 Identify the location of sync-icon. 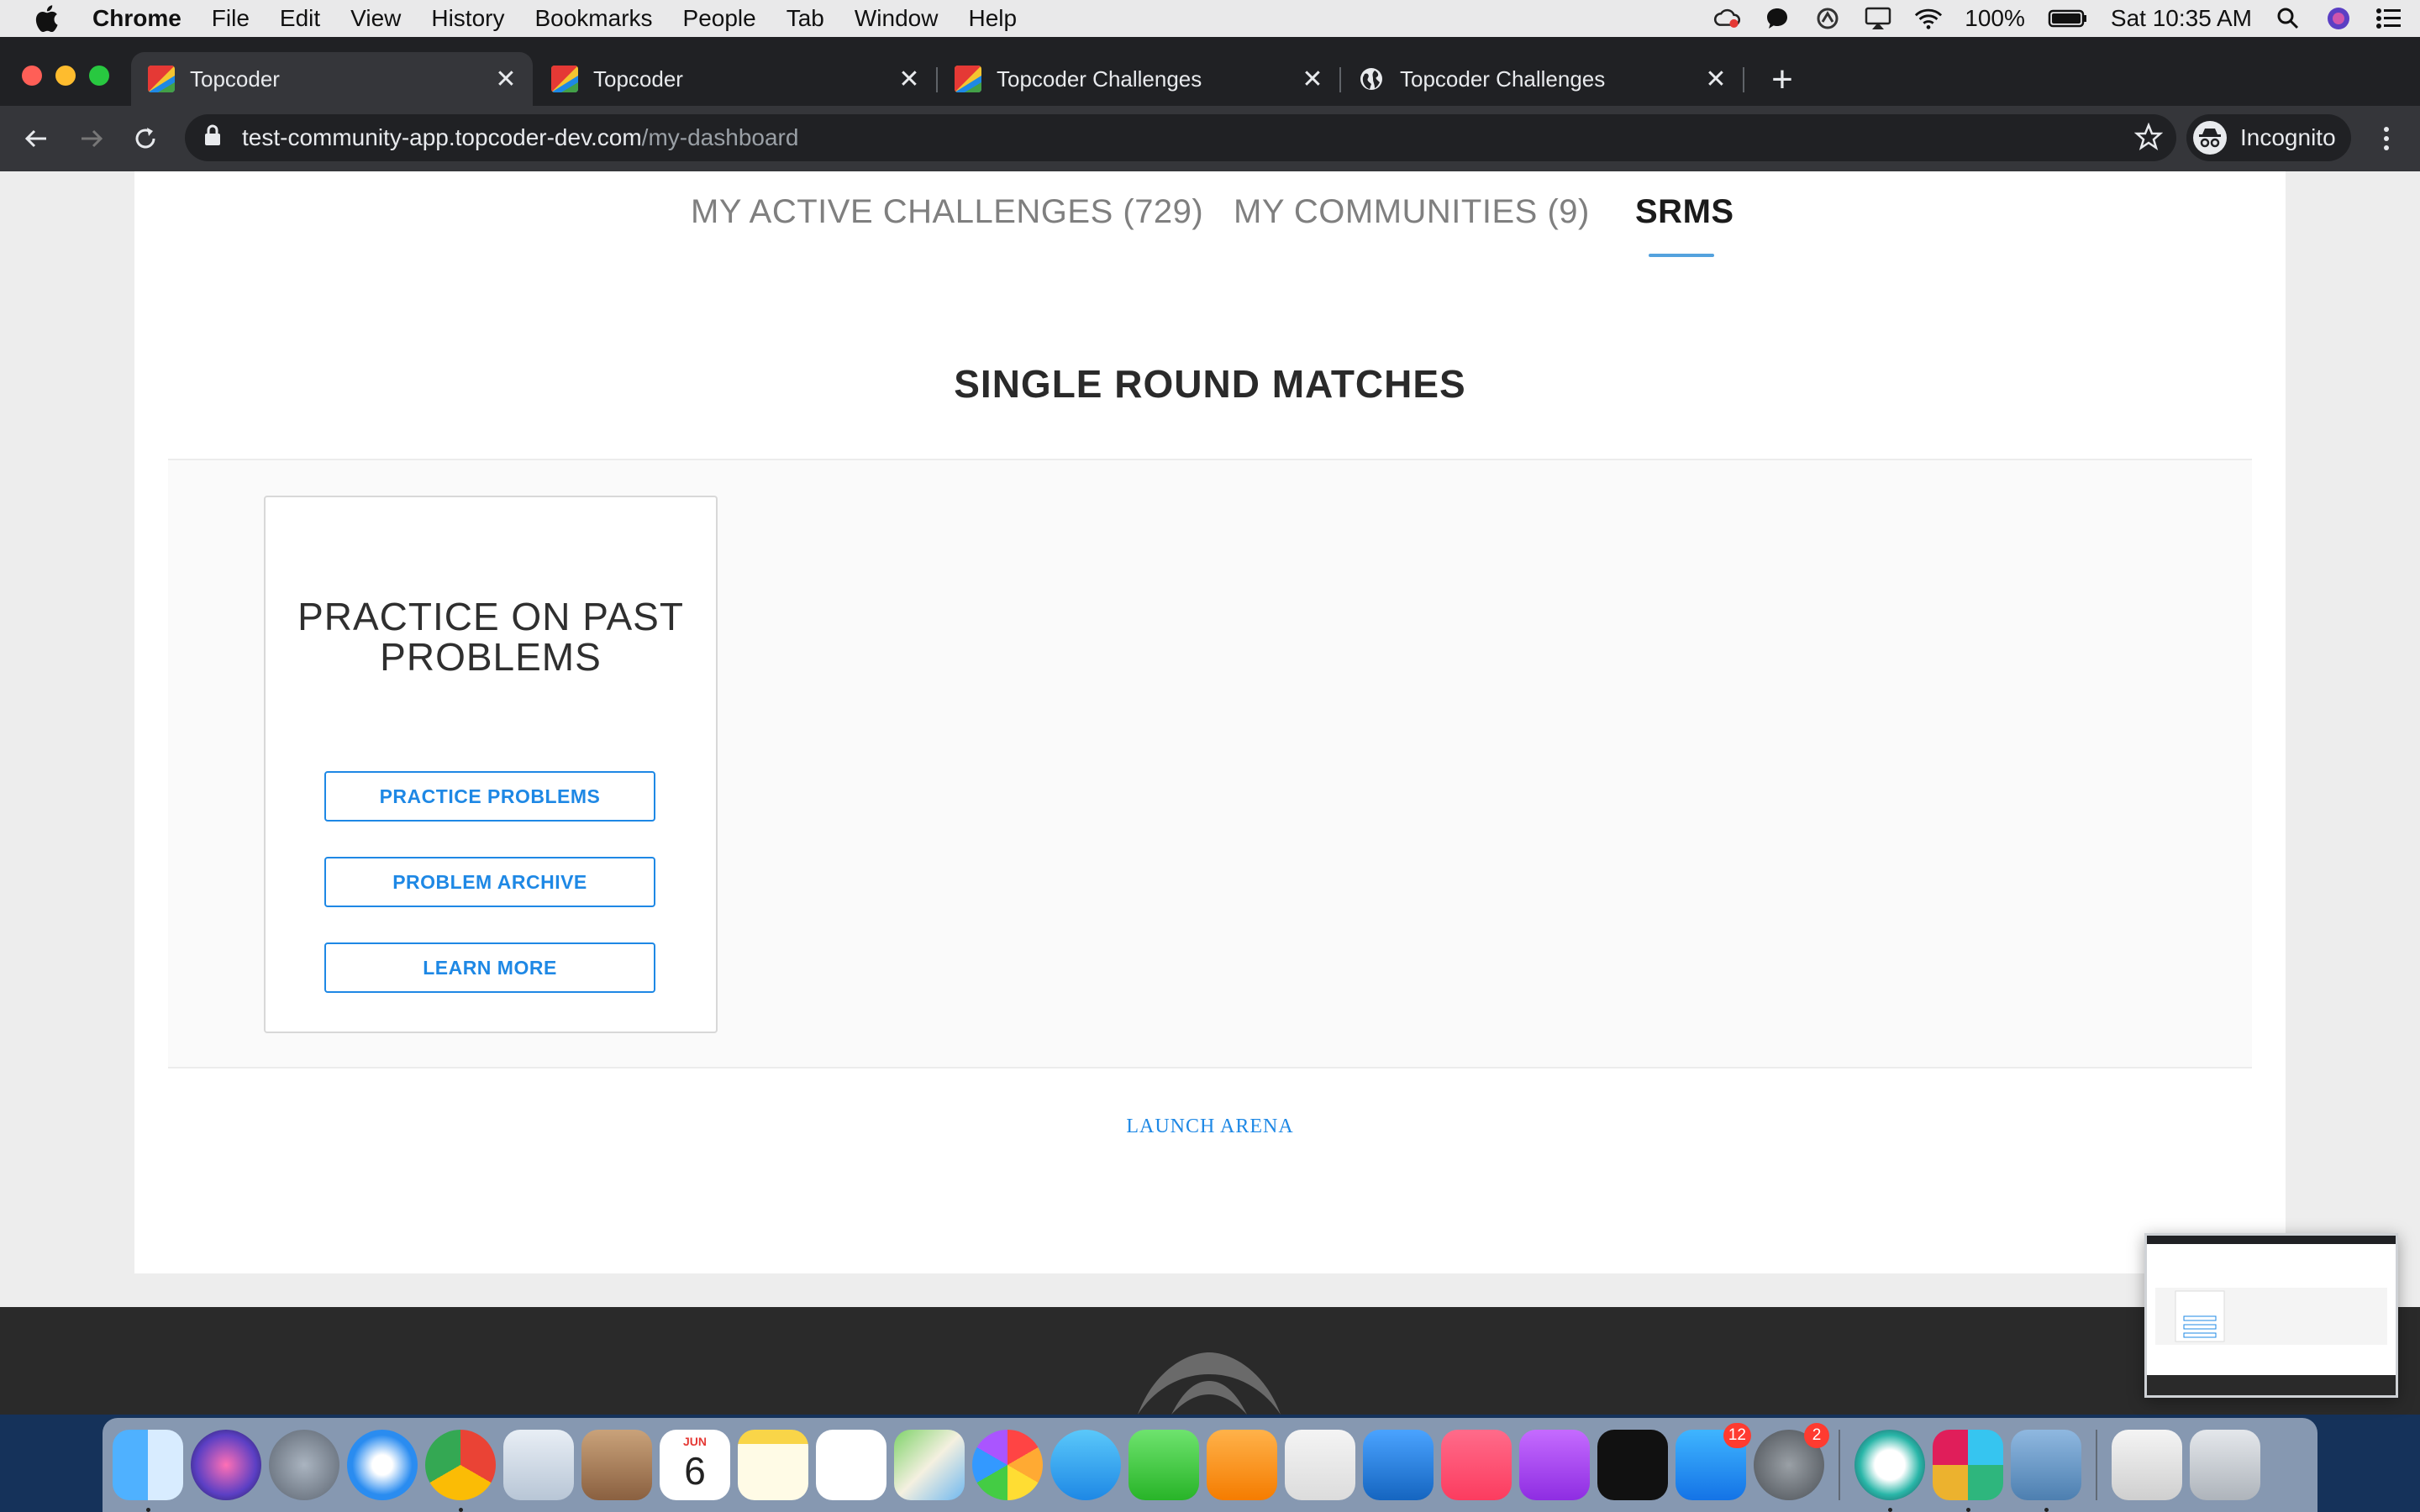
(1827, 18).